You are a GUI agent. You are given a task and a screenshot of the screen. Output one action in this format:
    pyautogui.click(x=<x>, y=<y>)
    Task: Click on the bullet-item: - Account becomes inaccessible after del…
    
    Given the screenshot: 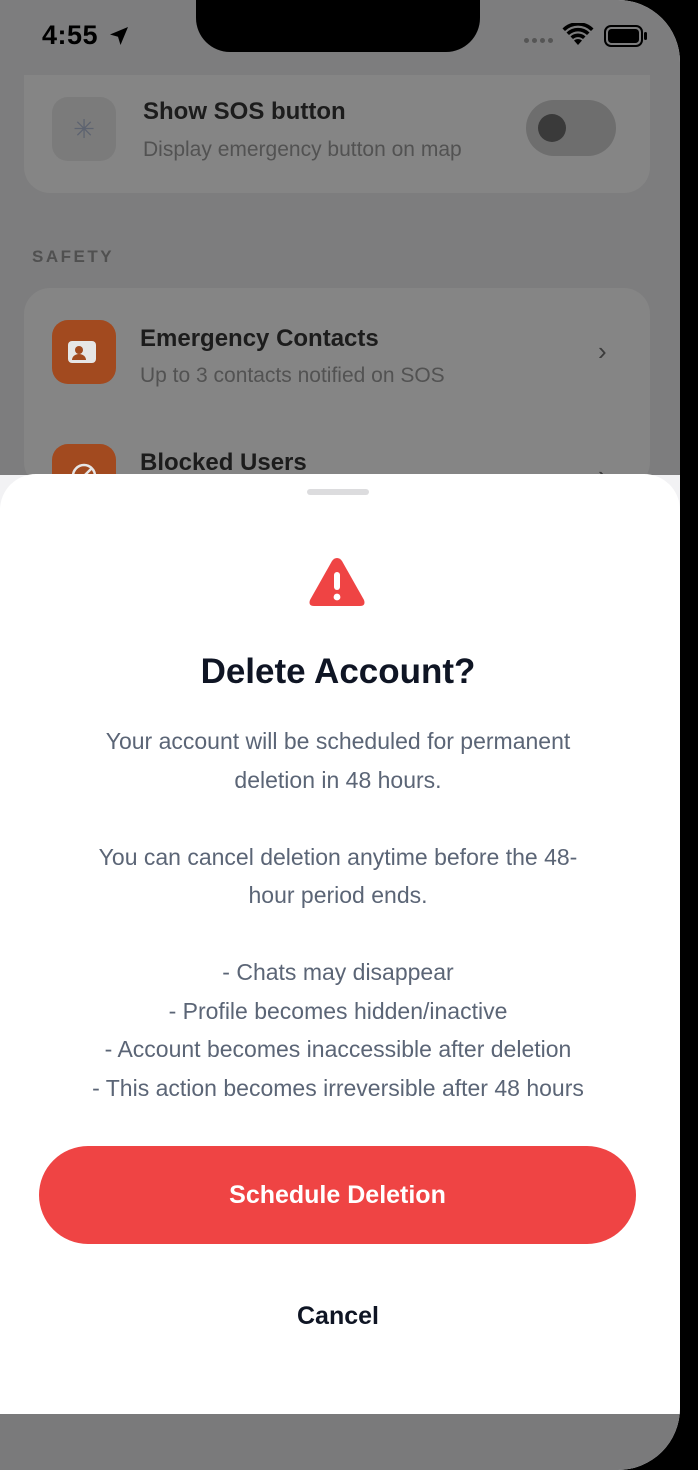 What is the action you would take?
    pyautogui.click(x=338, y=1049)
    